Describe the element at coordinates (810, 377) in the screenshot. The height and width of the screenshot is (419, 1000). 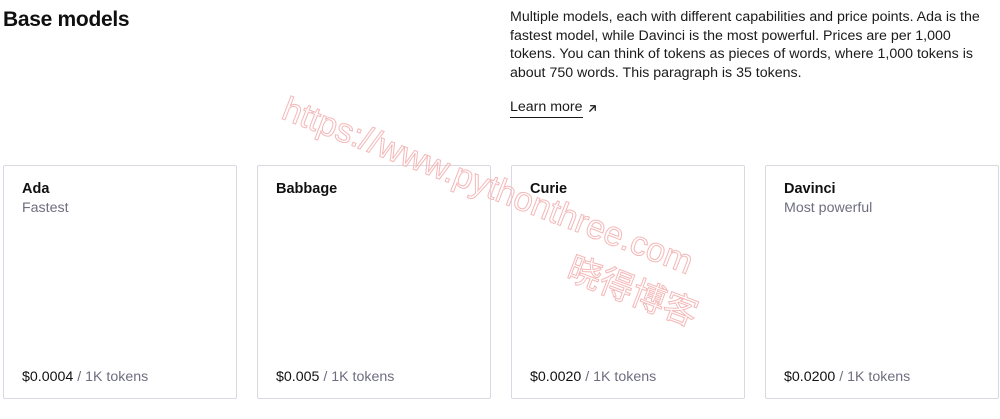
I see `model-price: $0.0200` at that location.